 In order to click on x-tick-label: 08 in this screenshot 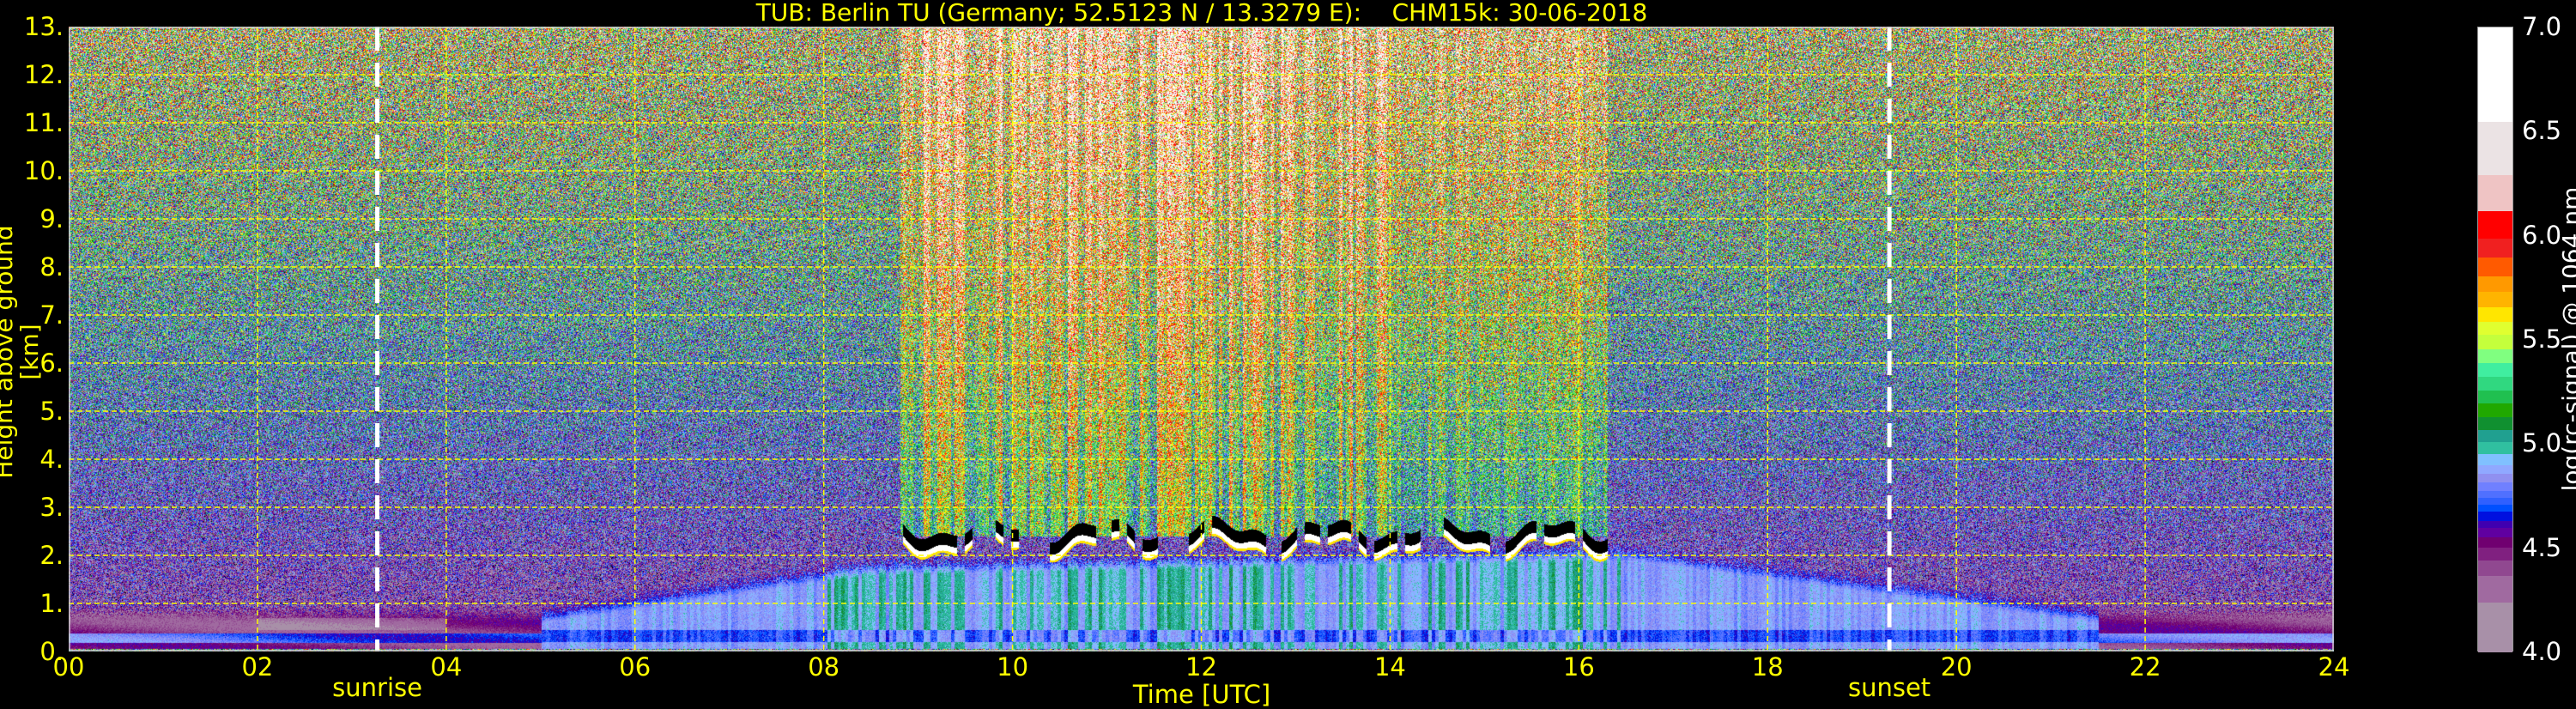, I will do `click(824, 667)`.